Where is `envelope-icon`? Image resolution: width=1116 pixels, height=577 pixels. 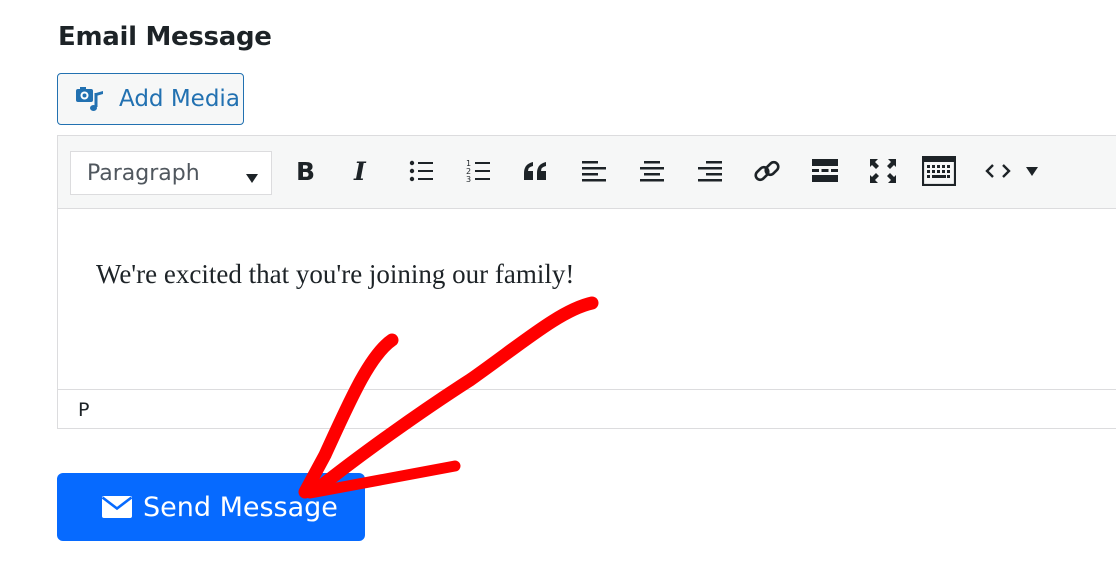
envelope-icon is located at coordinates (117, 507).